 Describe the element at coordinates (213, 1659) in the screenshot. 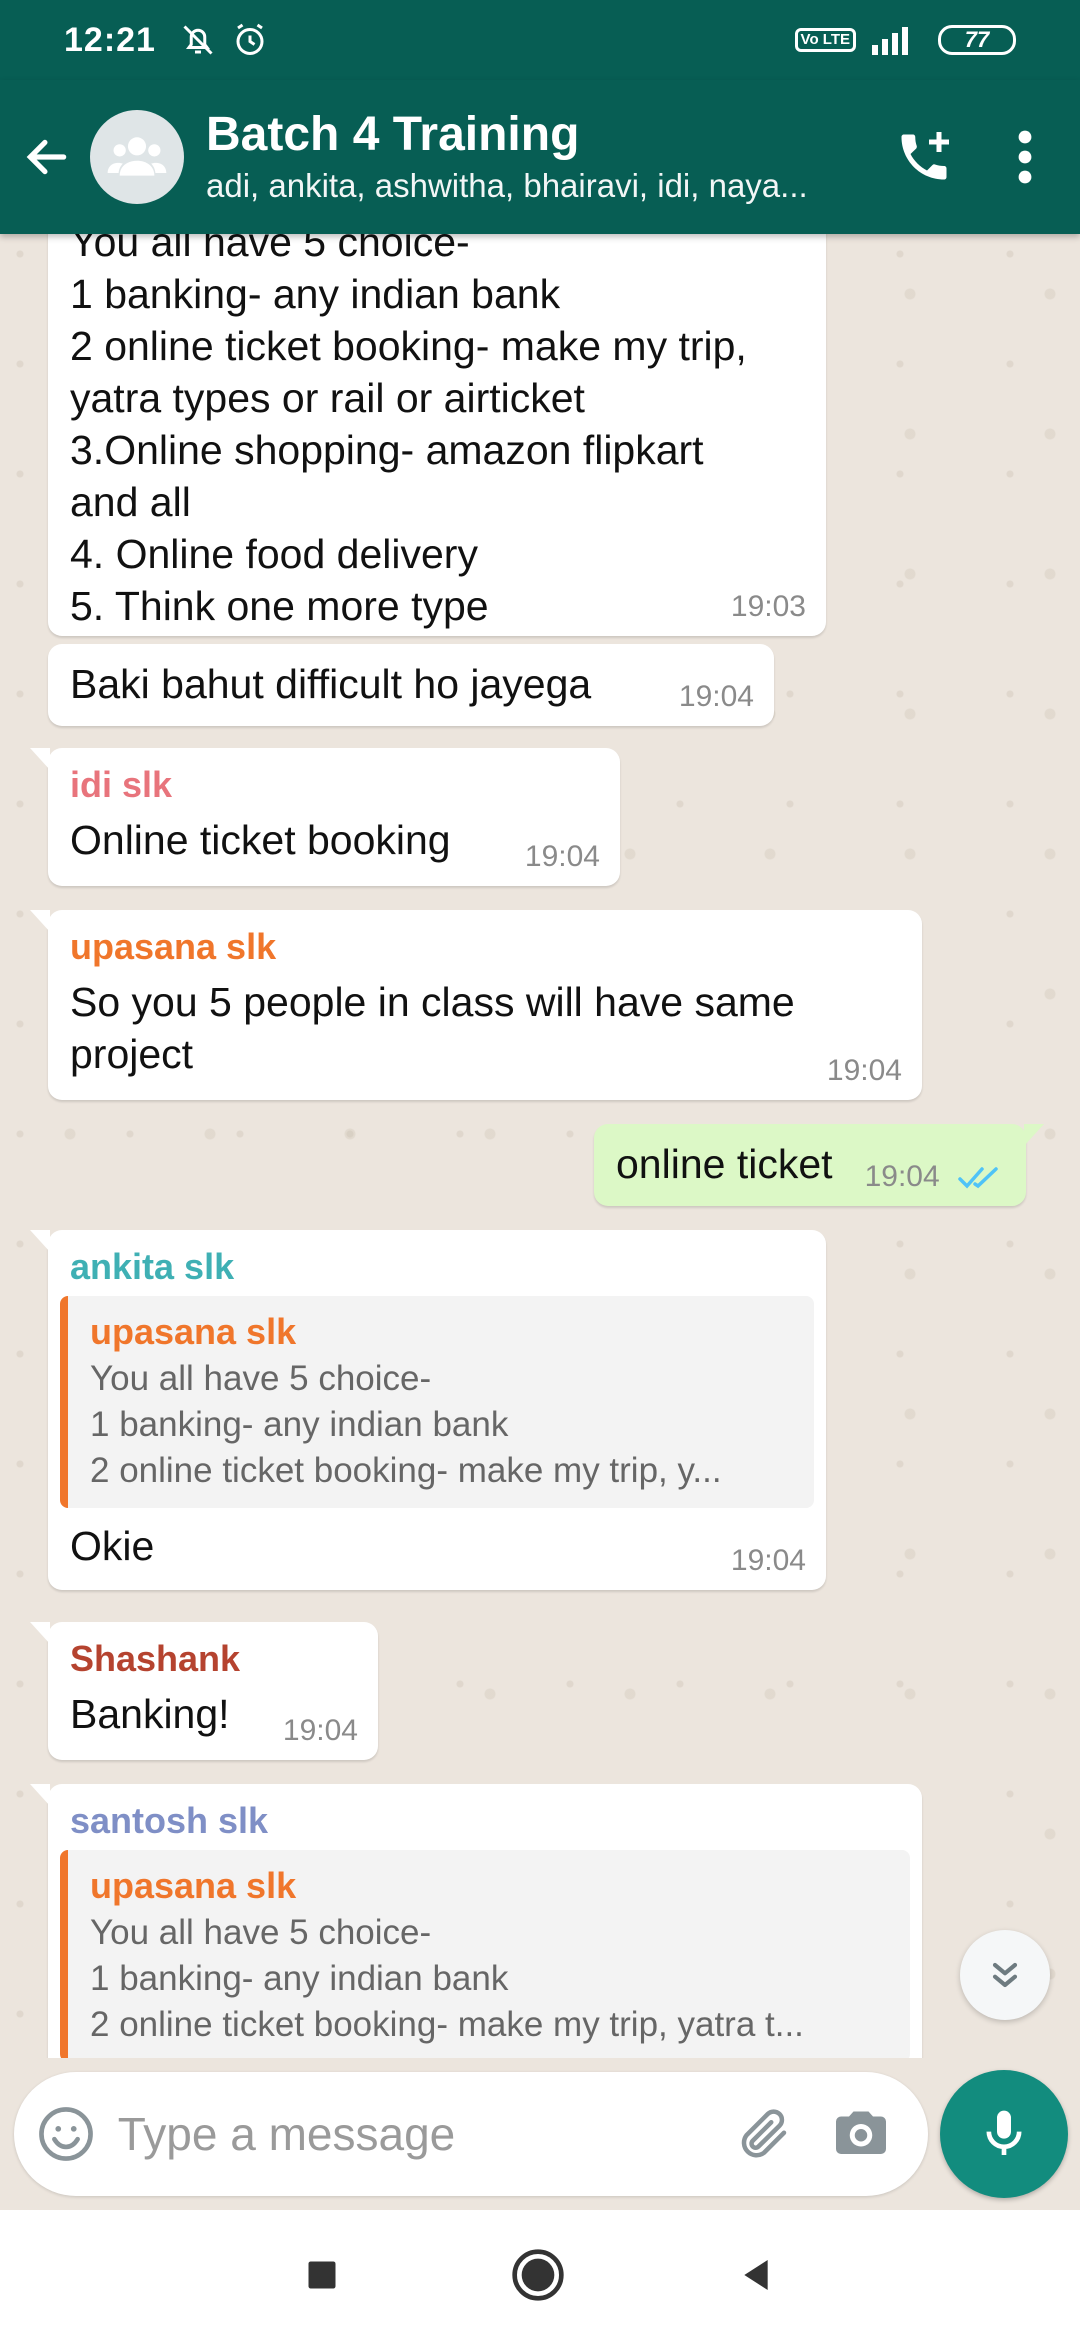

I see `message-sender: Shashank` at that location.